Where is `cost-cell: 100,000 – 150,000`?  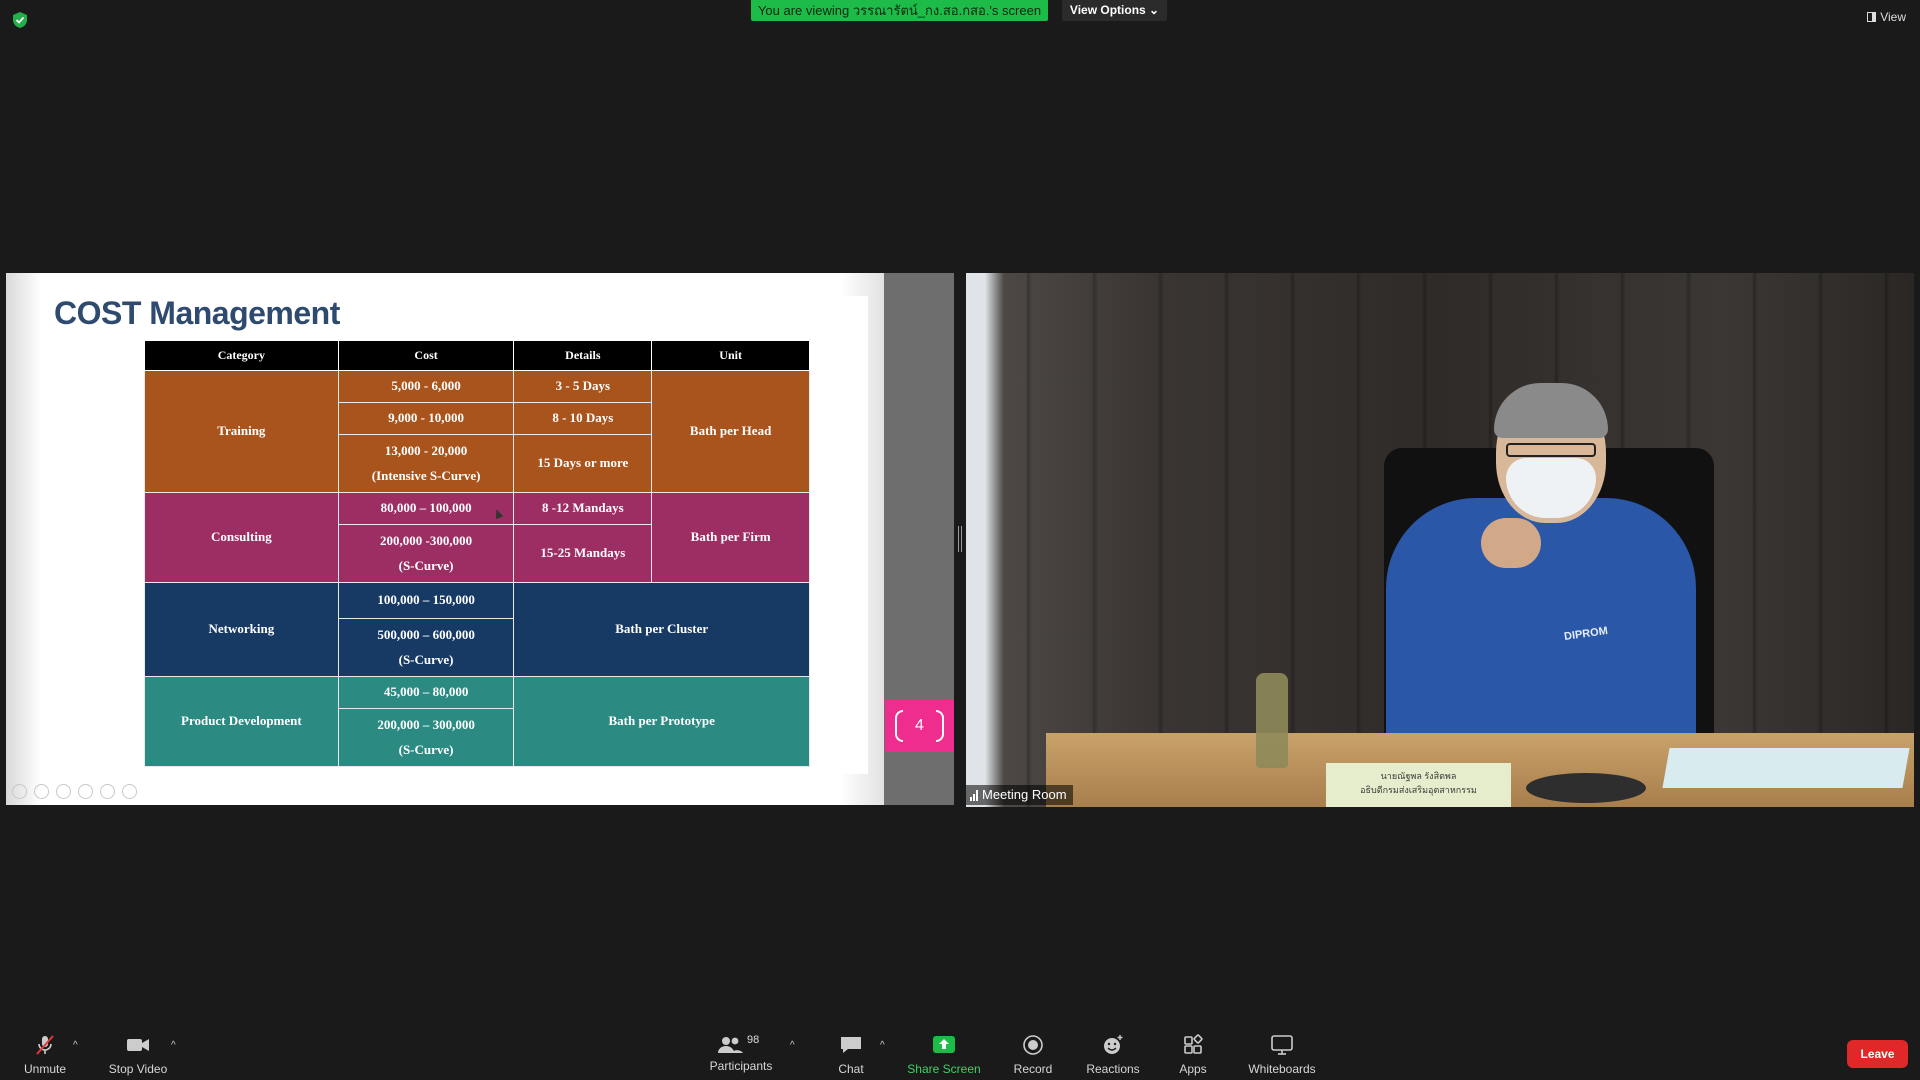 cost-cell: 100,000 – 150,000 is located at coordinates (426, 600).